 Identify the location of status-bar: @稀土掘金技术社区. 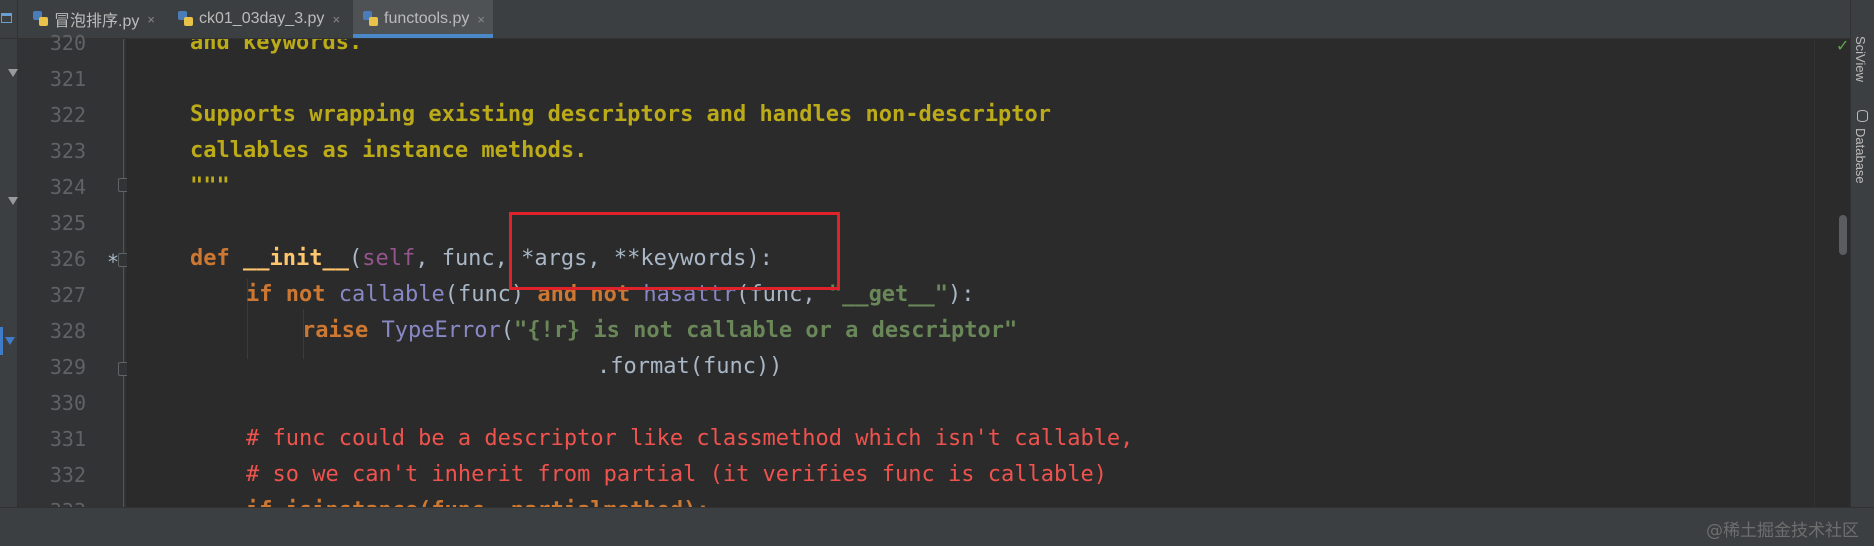
(937, 526).